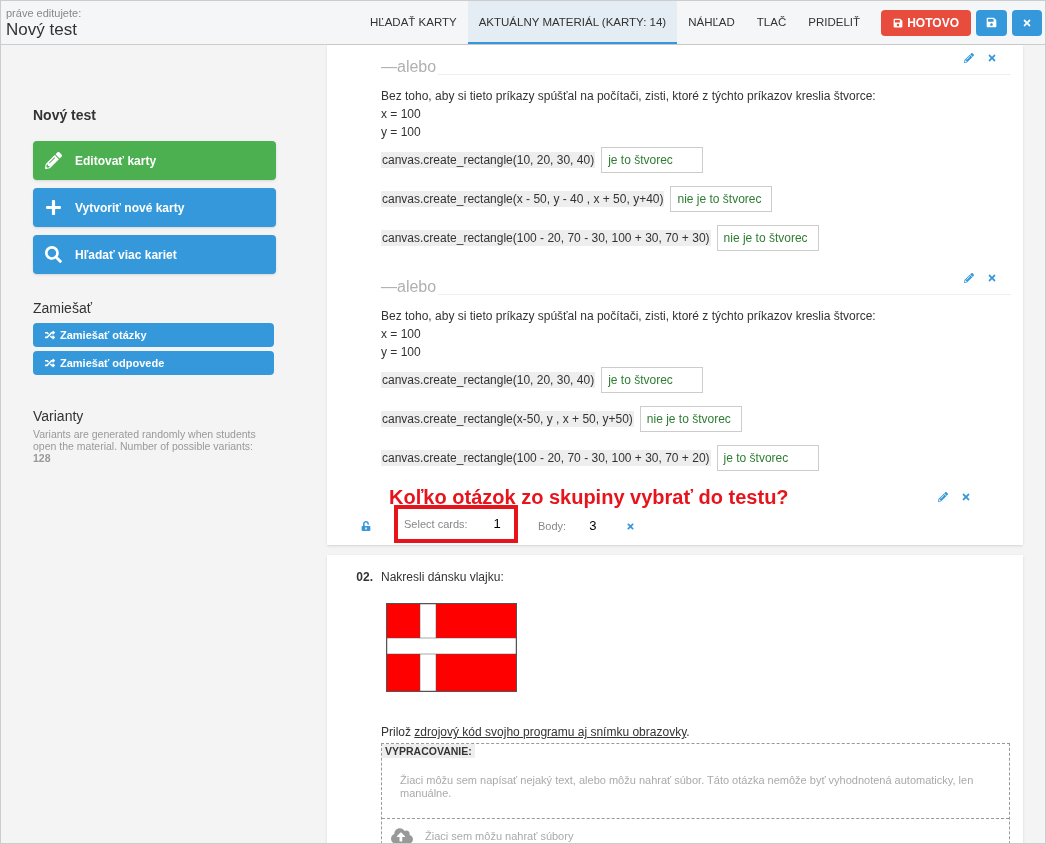  What do you see at coordinates (42, 30) in the screenshot?
I see `test-title: Nový test` at bounding box center [42, 30].